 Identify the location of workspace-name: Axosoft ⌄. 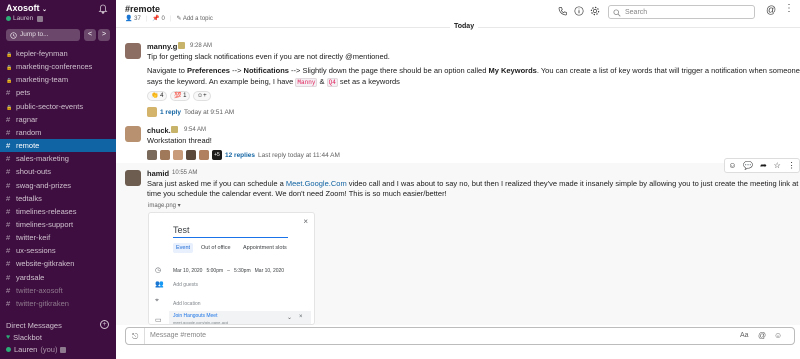
(26, 8).